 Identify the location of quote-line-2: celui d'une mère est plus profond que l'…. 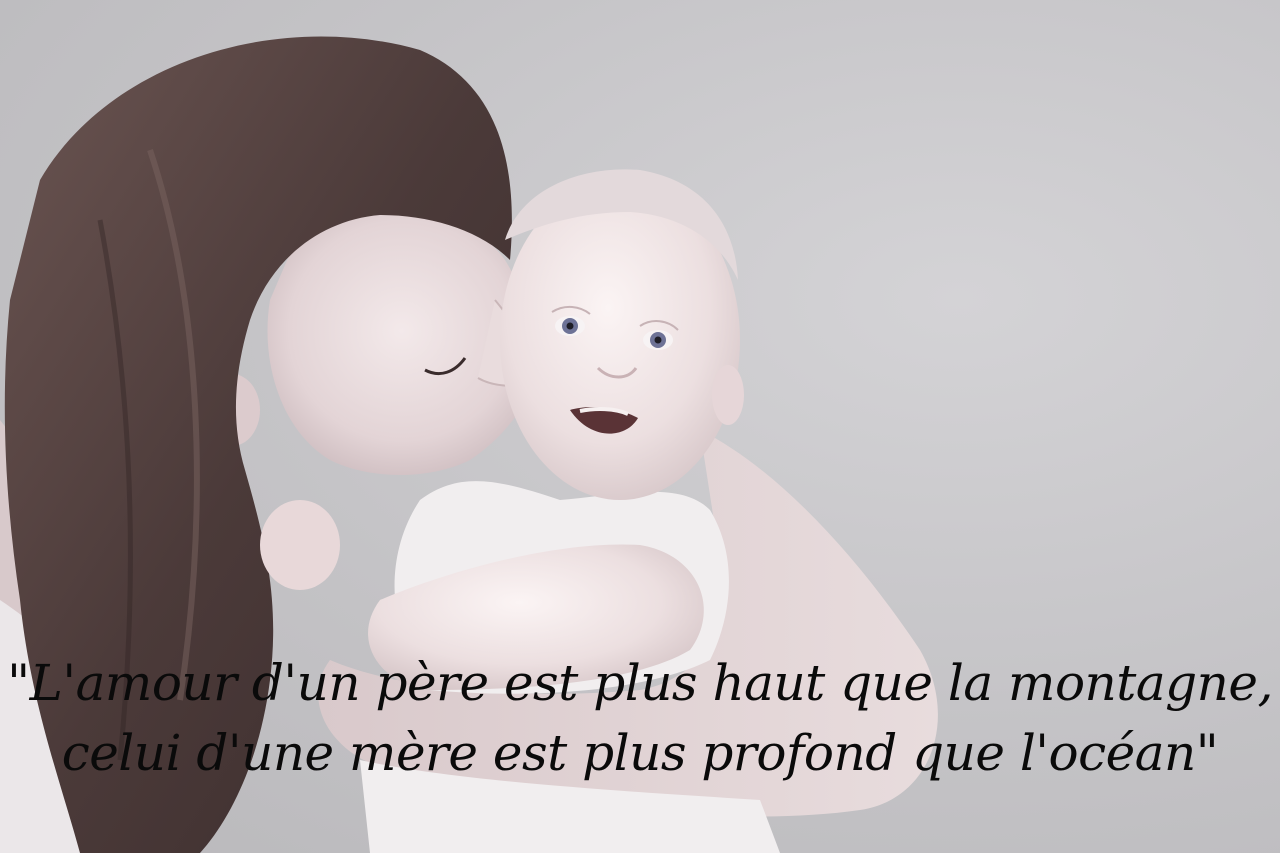
(640, 753).